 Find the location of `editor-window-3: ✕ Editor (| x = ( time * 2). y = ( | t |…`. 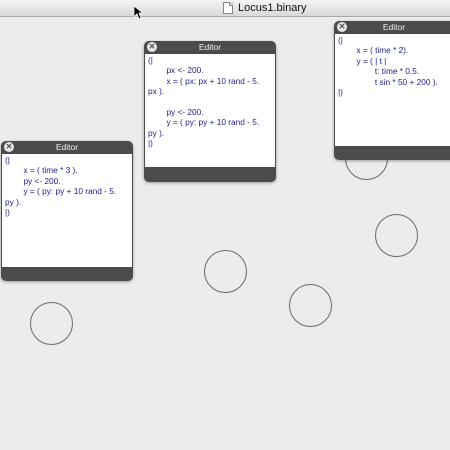

editor-window-3: ✕ Editor (| x = ( time * 2). y = ( | t |… is located at coordinates (392, 90).